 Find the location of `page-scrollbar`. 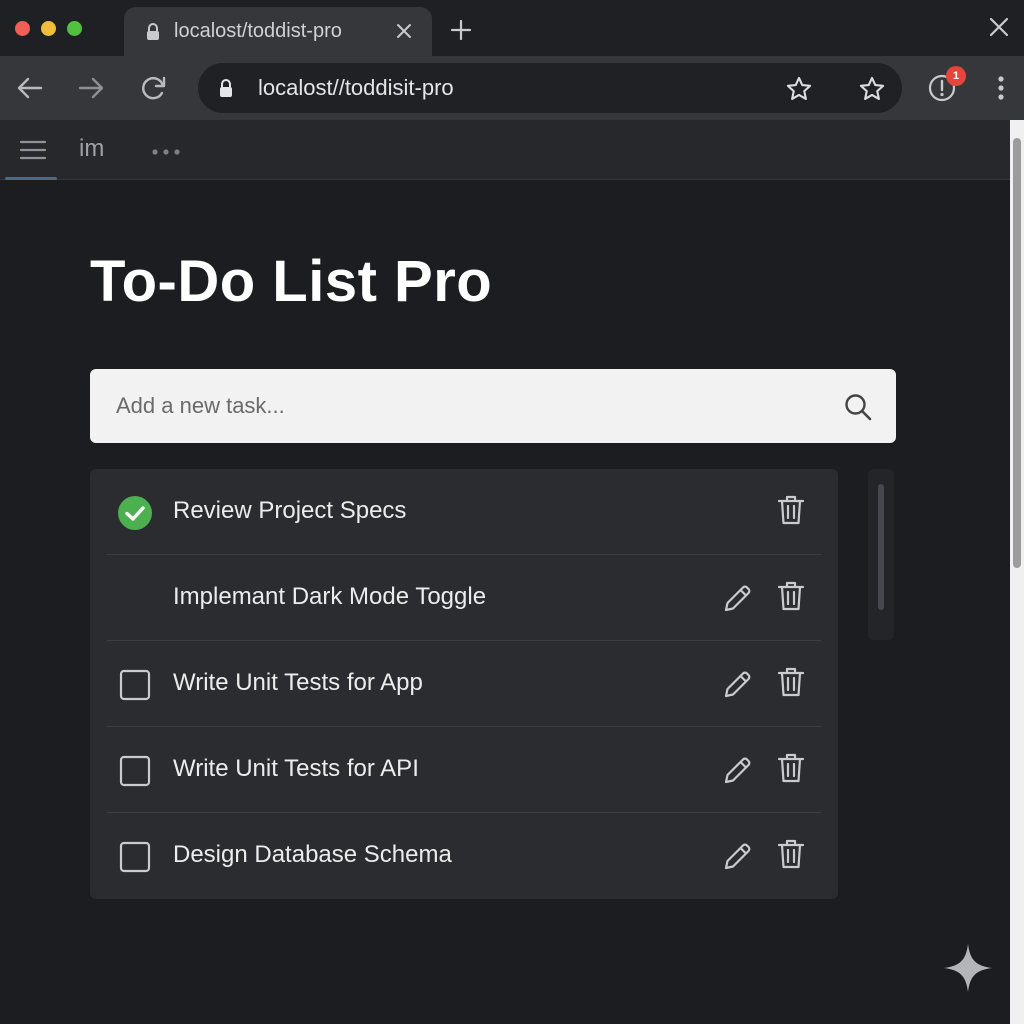

page-scrollbar is located at coordinates (1017, 572).